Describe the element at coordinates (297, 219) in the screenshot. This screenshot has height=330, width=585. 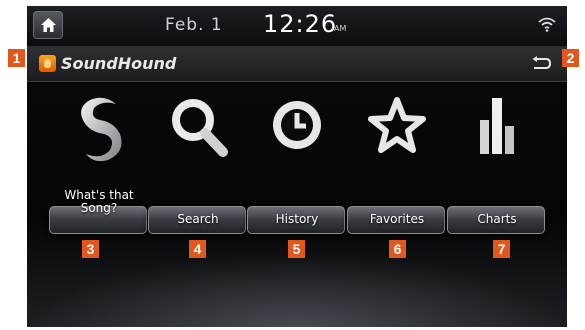
I see `tile-label: History` at that location.